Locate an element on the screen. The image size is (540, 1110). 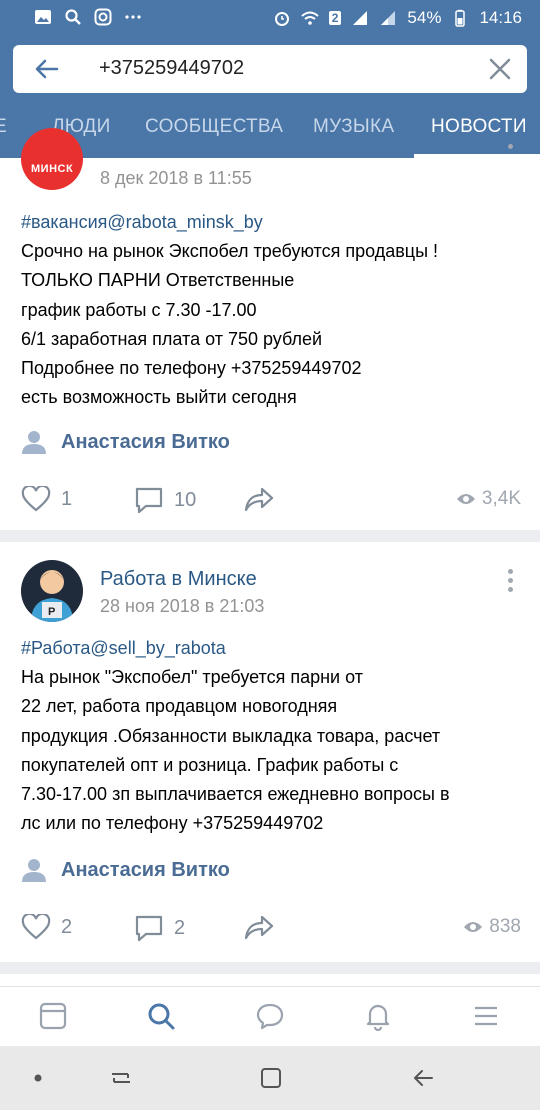
home-icon is located at coordinates (271, 1078).